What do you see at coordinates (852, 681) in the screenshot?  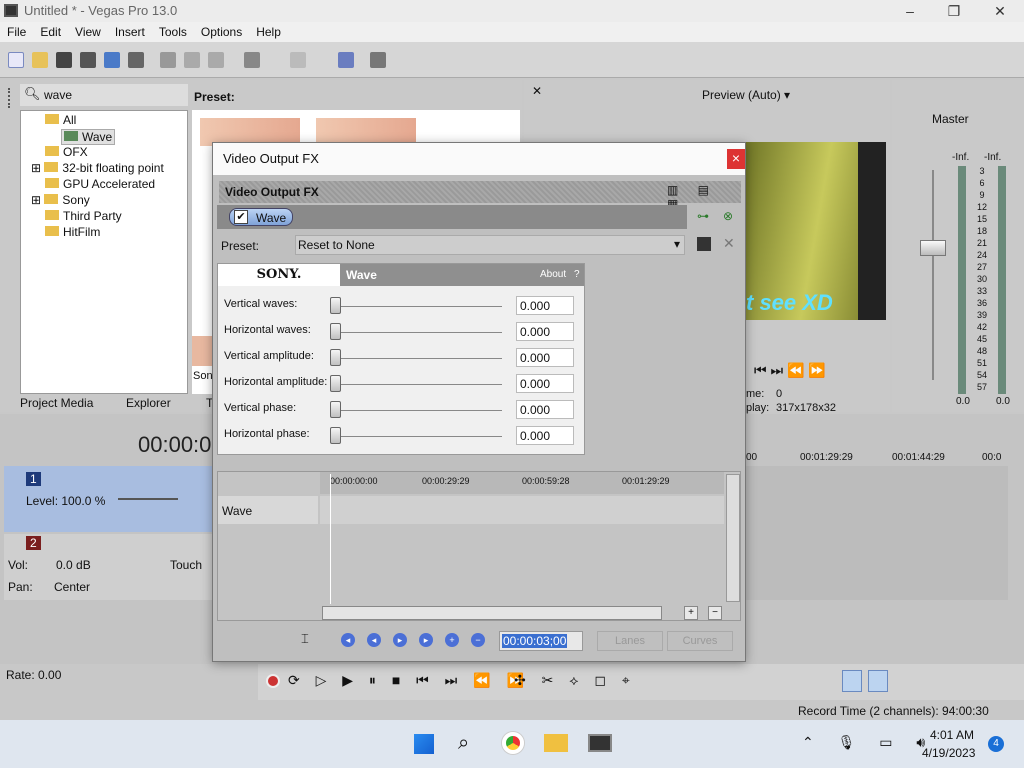 I see `normal-edit-tool-icon` at bounding box center [852, 681].